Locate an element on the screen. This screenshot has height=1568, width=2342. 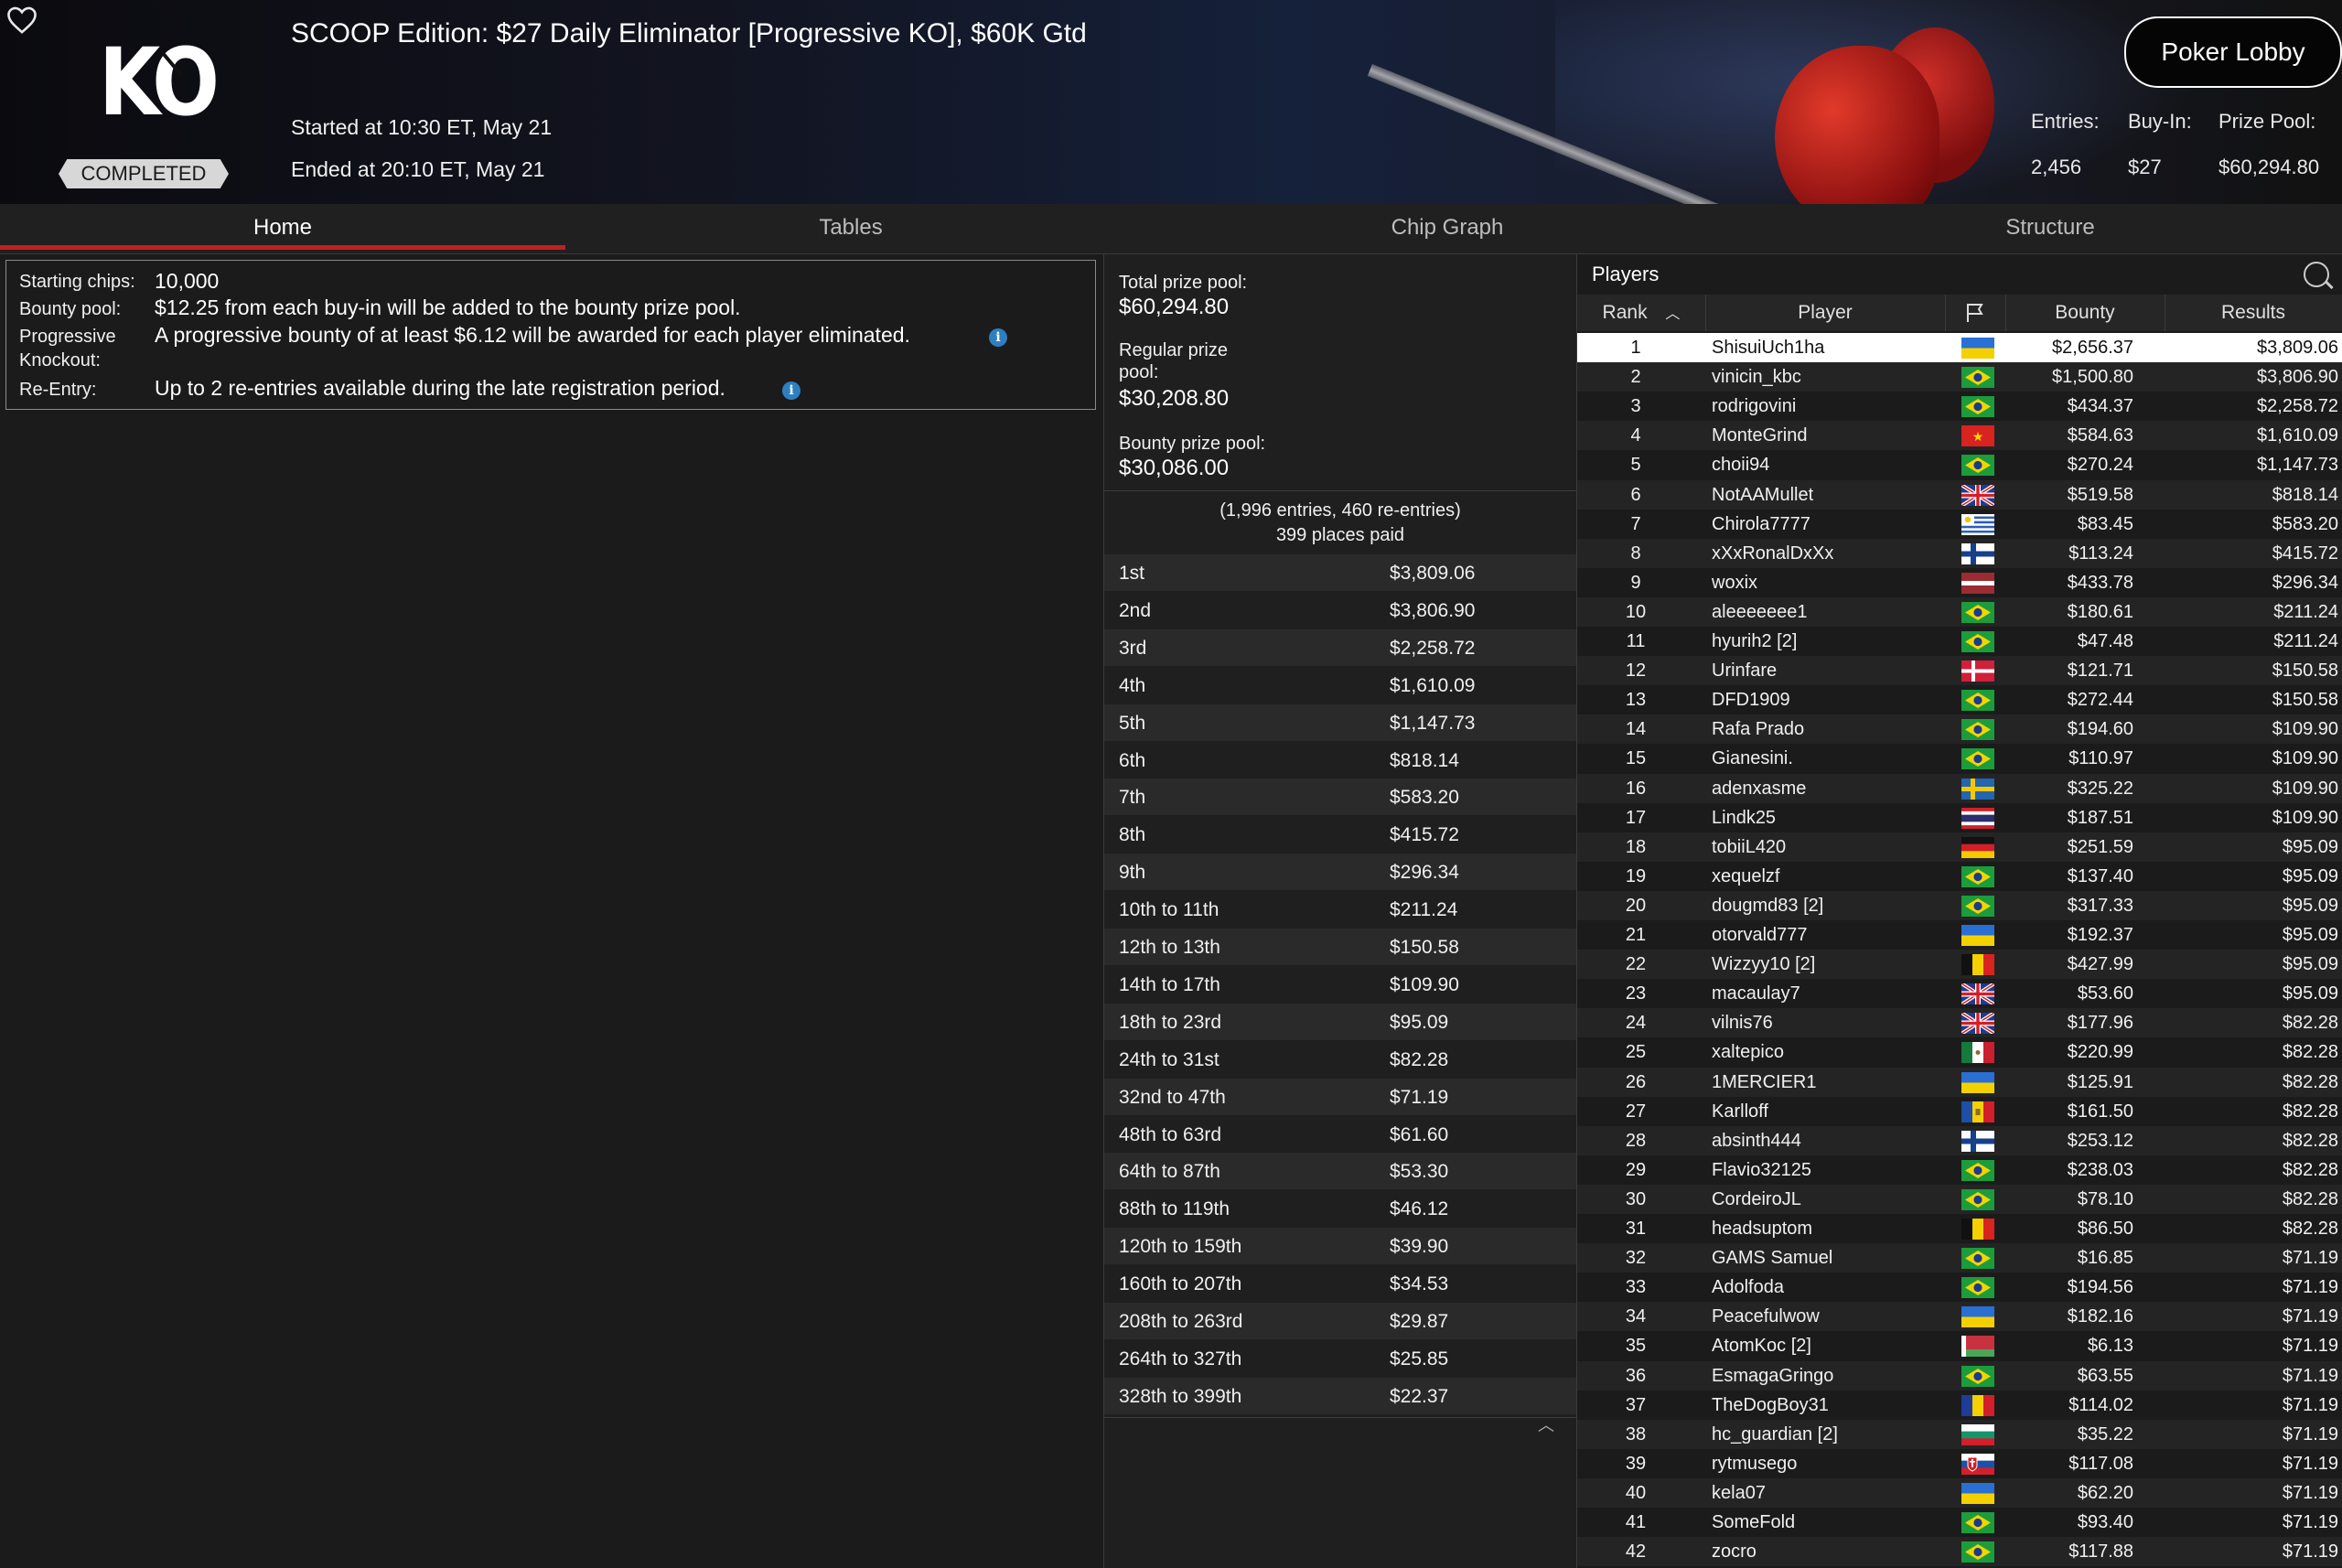
poker-lobby-button: Poker Lobby is located at coordinates (2233, 52).